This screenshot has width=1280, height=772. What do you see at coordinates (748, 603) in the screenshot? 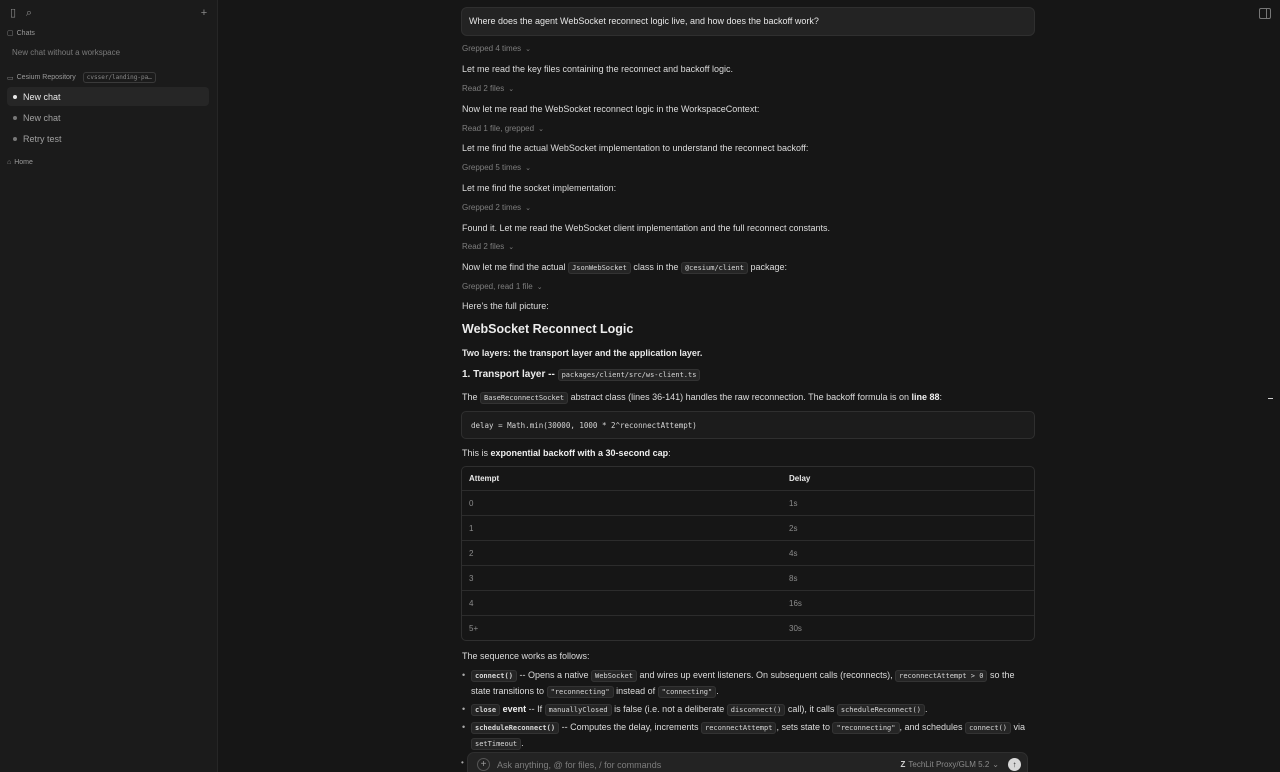
I see `table-row: 4 16s` at bounding box center [748, 603].